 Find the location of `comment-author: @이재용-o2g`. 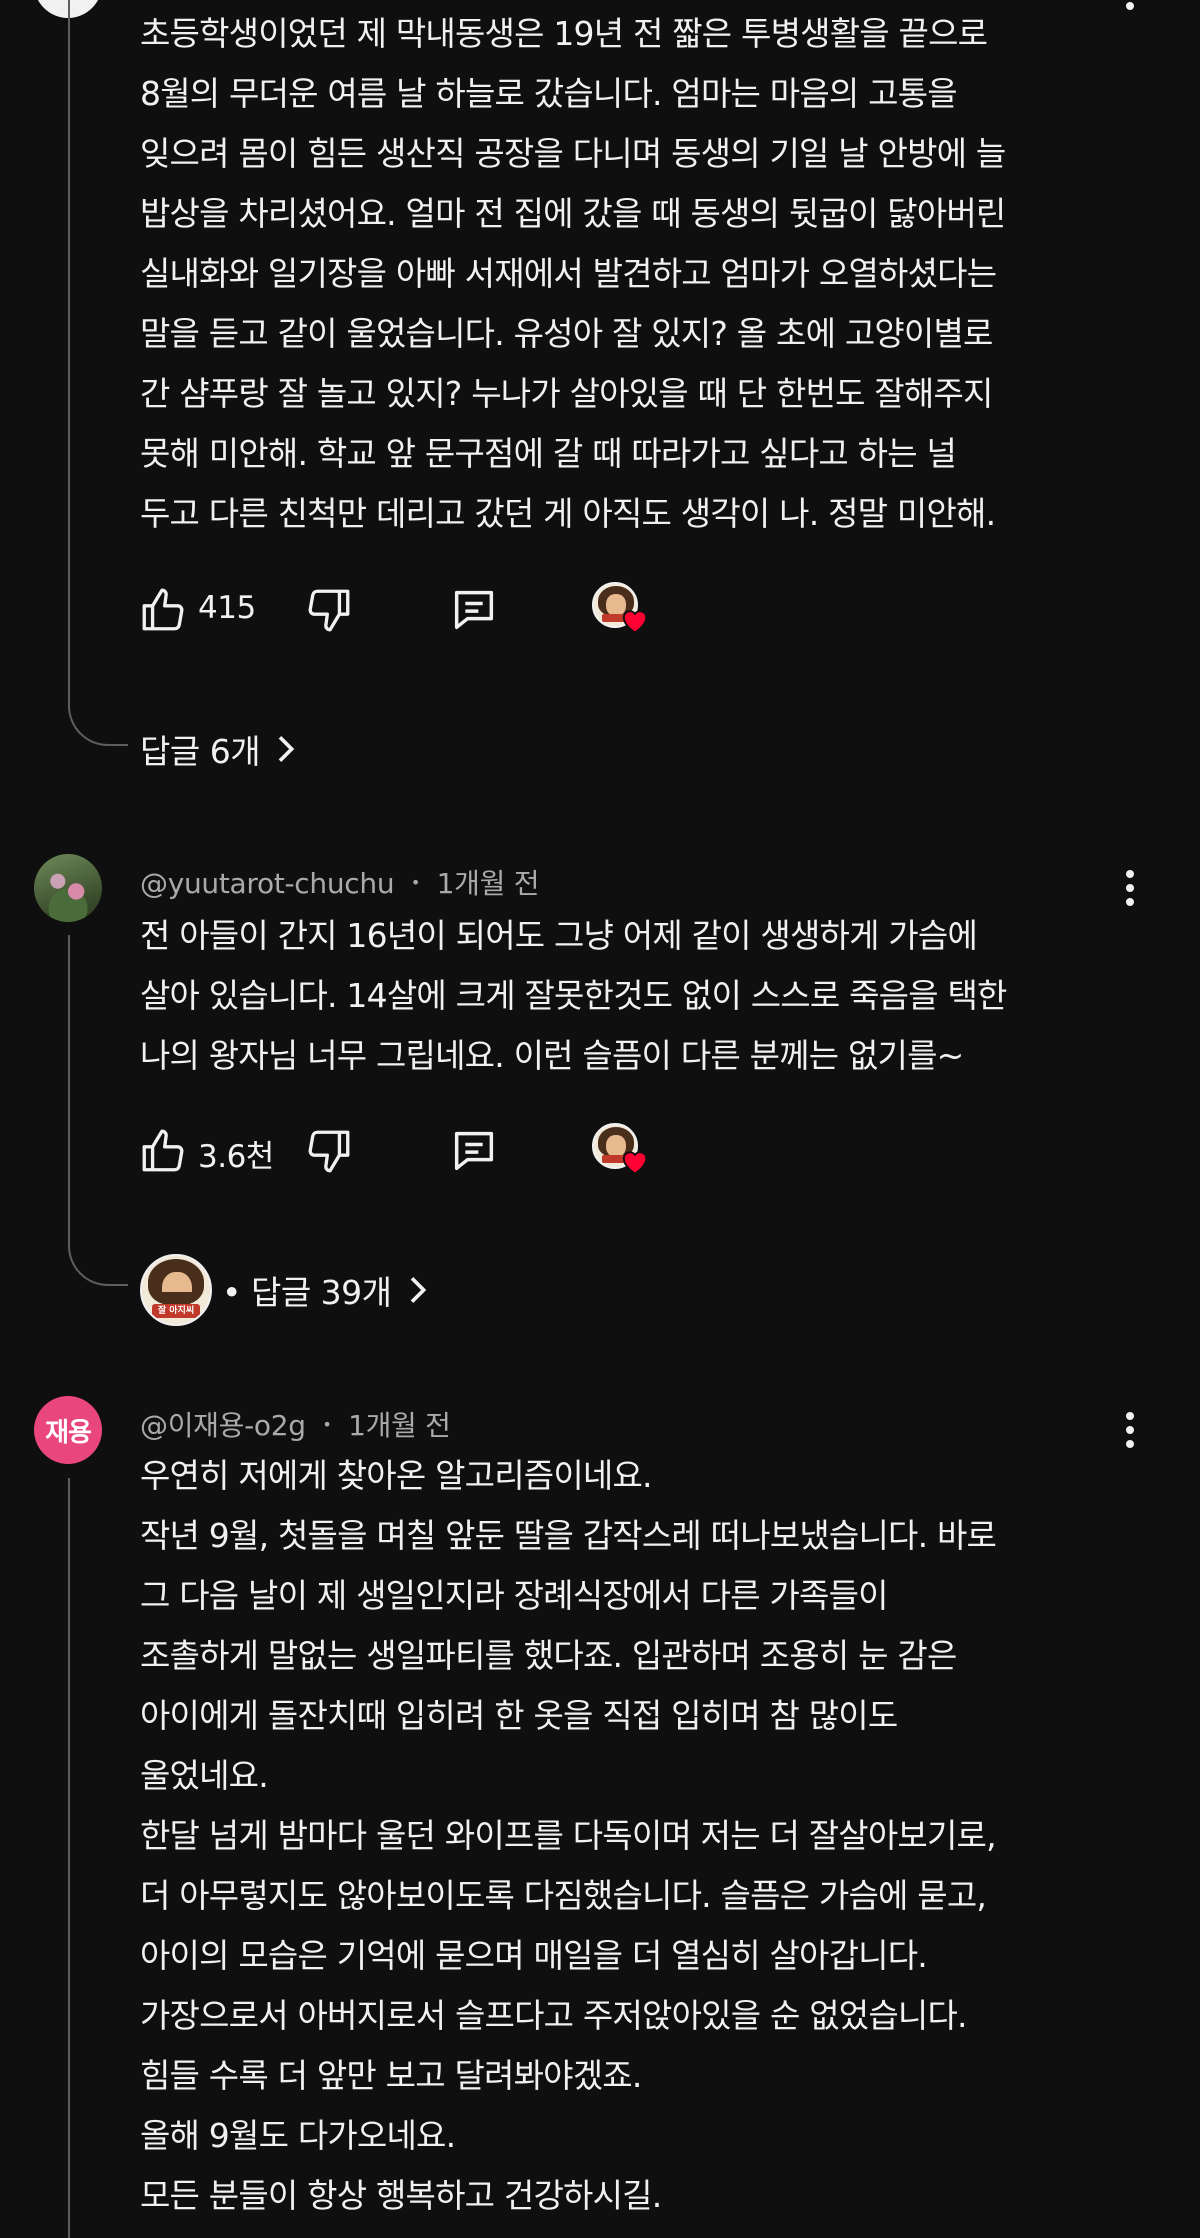

comment-author: @이재용-o2g is located at coordinates (223, 1425).